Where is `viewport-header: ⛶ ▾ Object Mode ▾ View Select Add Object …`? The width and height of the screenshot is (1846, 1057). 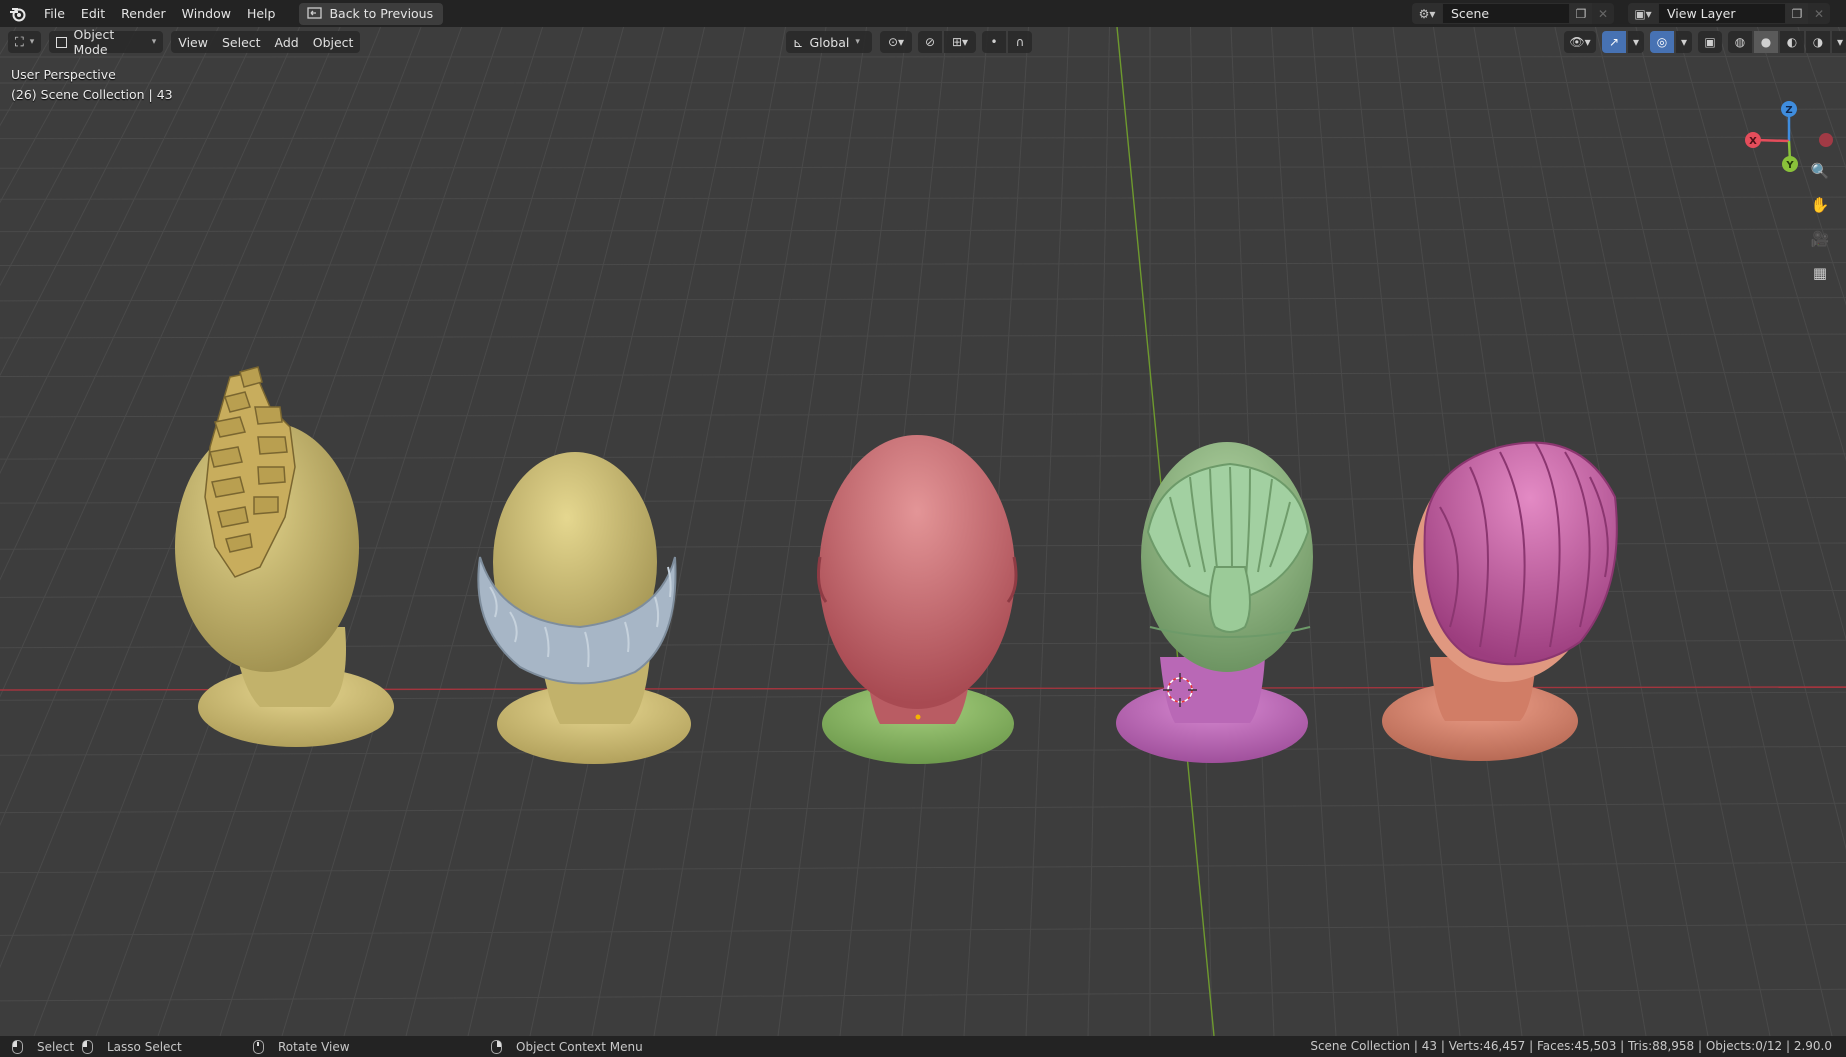 viewport-header: ⛶ ▾ Object Mode ▾ View Select Add Object … is located at coordinates (923, 42).